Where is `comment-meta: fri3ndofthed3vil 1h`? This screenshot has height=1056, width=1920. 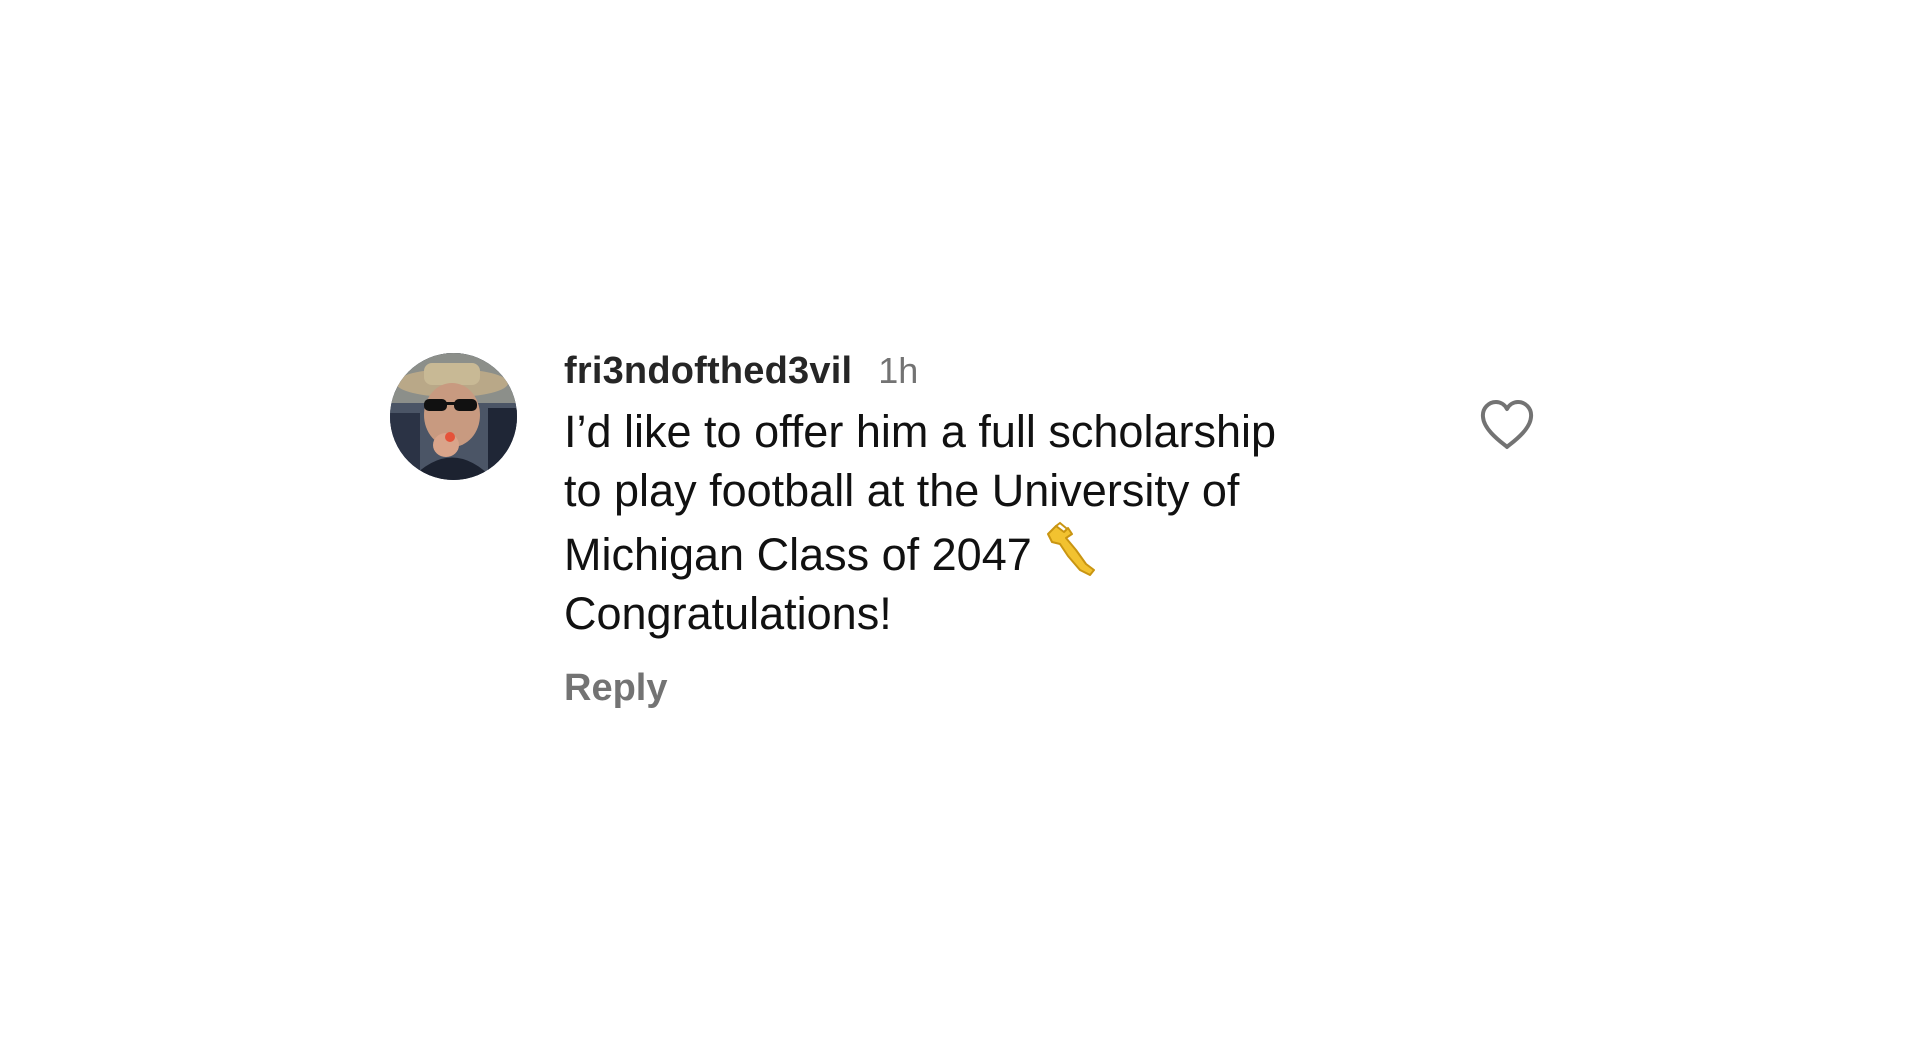 comment-meta: fri3ndofthed3vil 1h is located at coordinates (989, 371).